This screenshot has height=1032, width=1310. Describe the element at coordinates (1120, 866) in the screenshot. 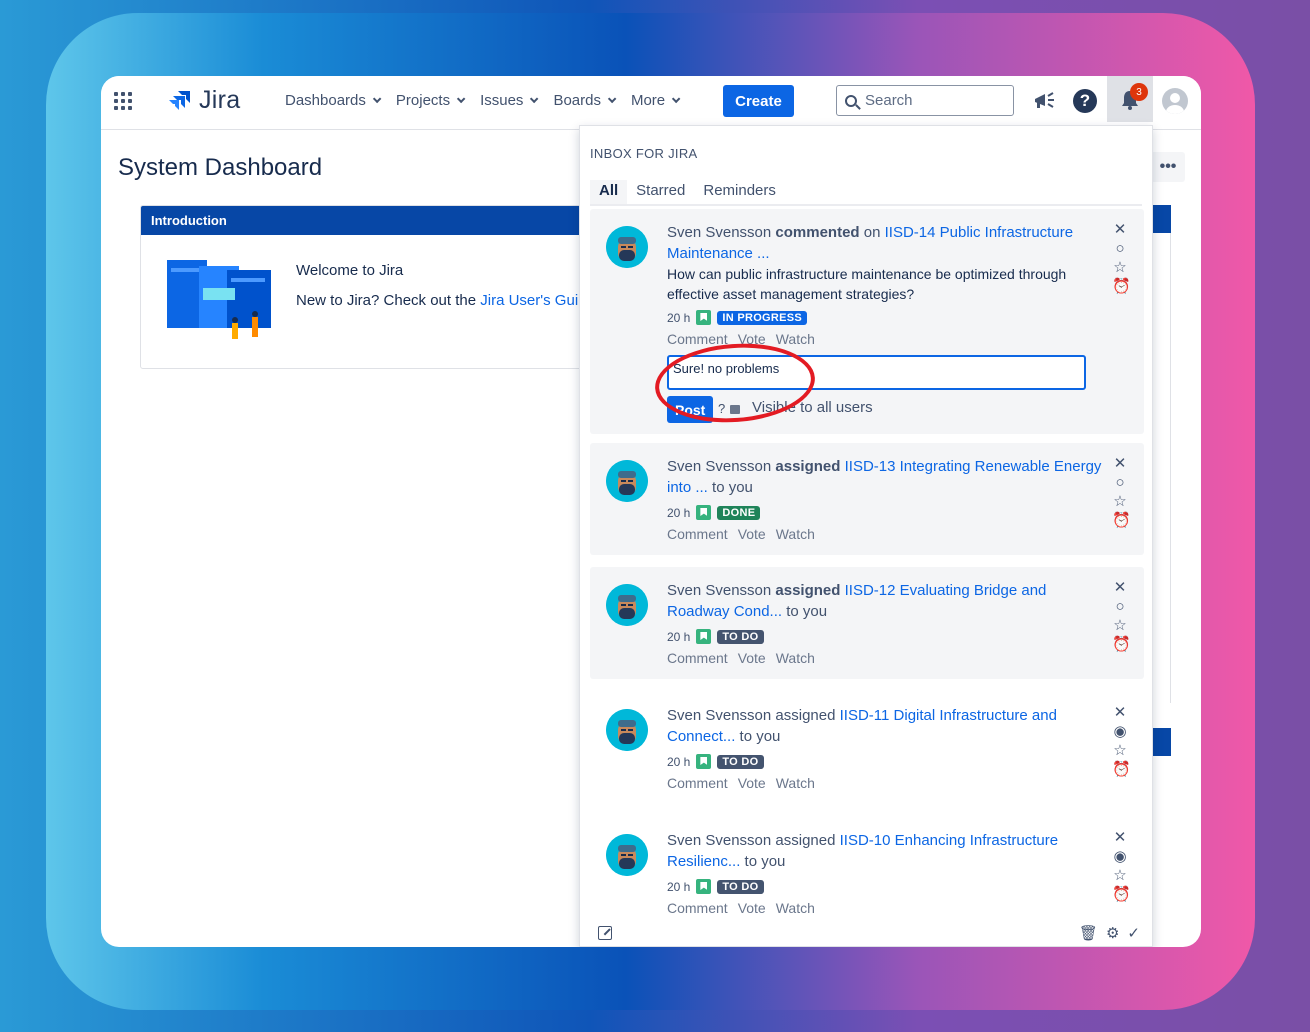

I see `notification-side-actions: ✕ ◉ ☆ ⏰` at that location.